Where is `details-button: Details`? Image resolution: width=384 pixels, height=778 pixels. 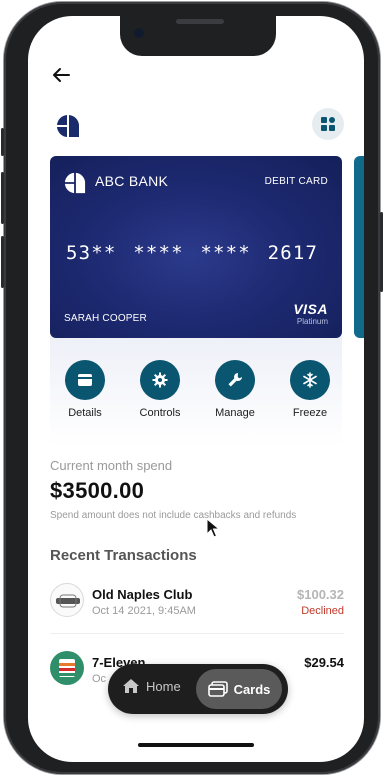
details-button: Details is located at coordinates (85, 389).